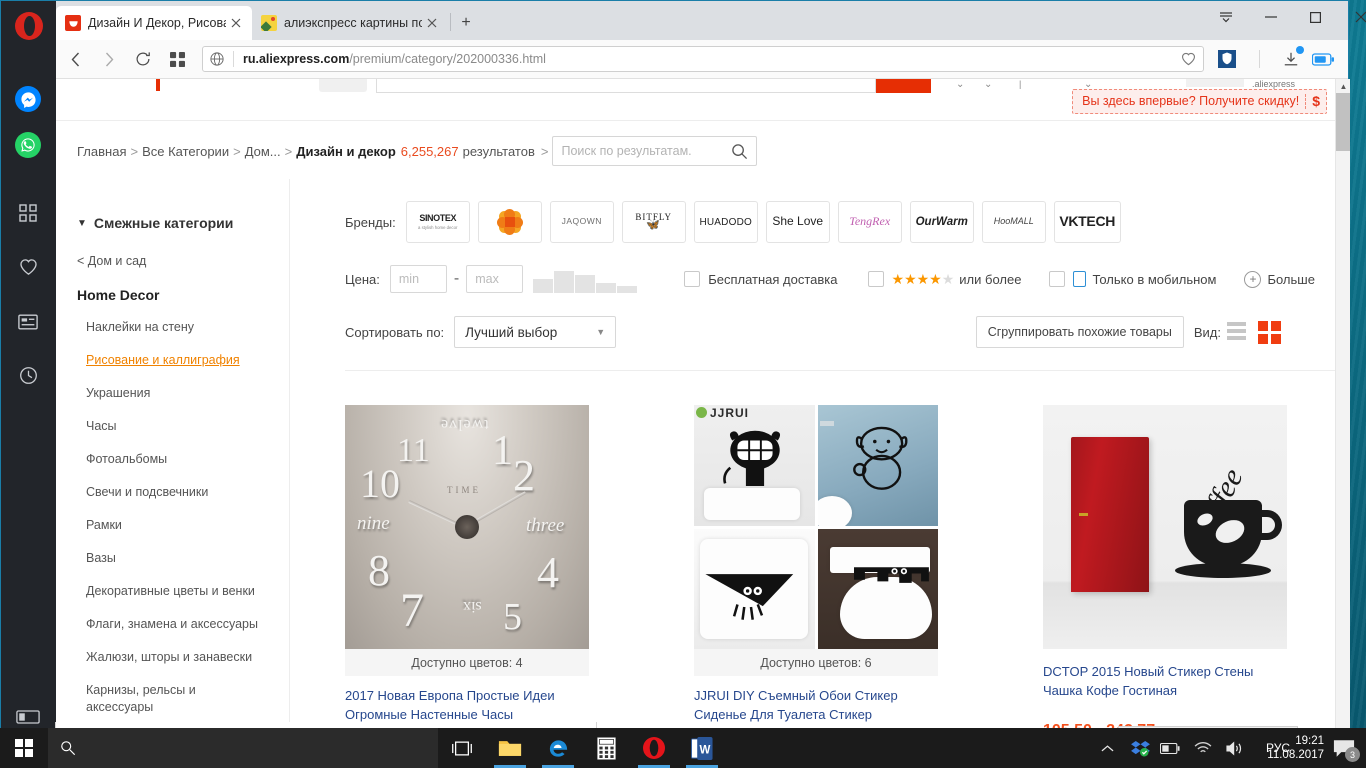 The image size is (1366, 768). What do you see at coordinates (654, 748) in the screenshot?
I see `opera-icon` at bounding box center [654, 748].